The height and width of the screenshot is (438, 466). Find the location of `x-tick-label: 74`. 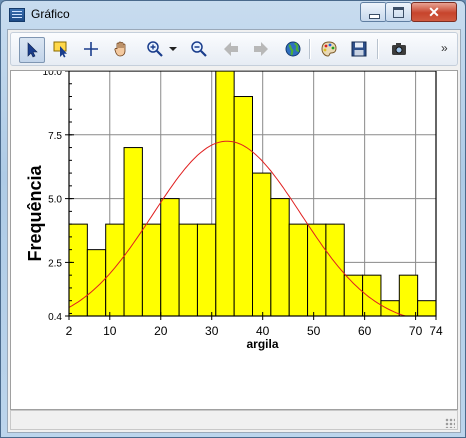

x-tick-label: 74 is located at coordinates (436, 331).